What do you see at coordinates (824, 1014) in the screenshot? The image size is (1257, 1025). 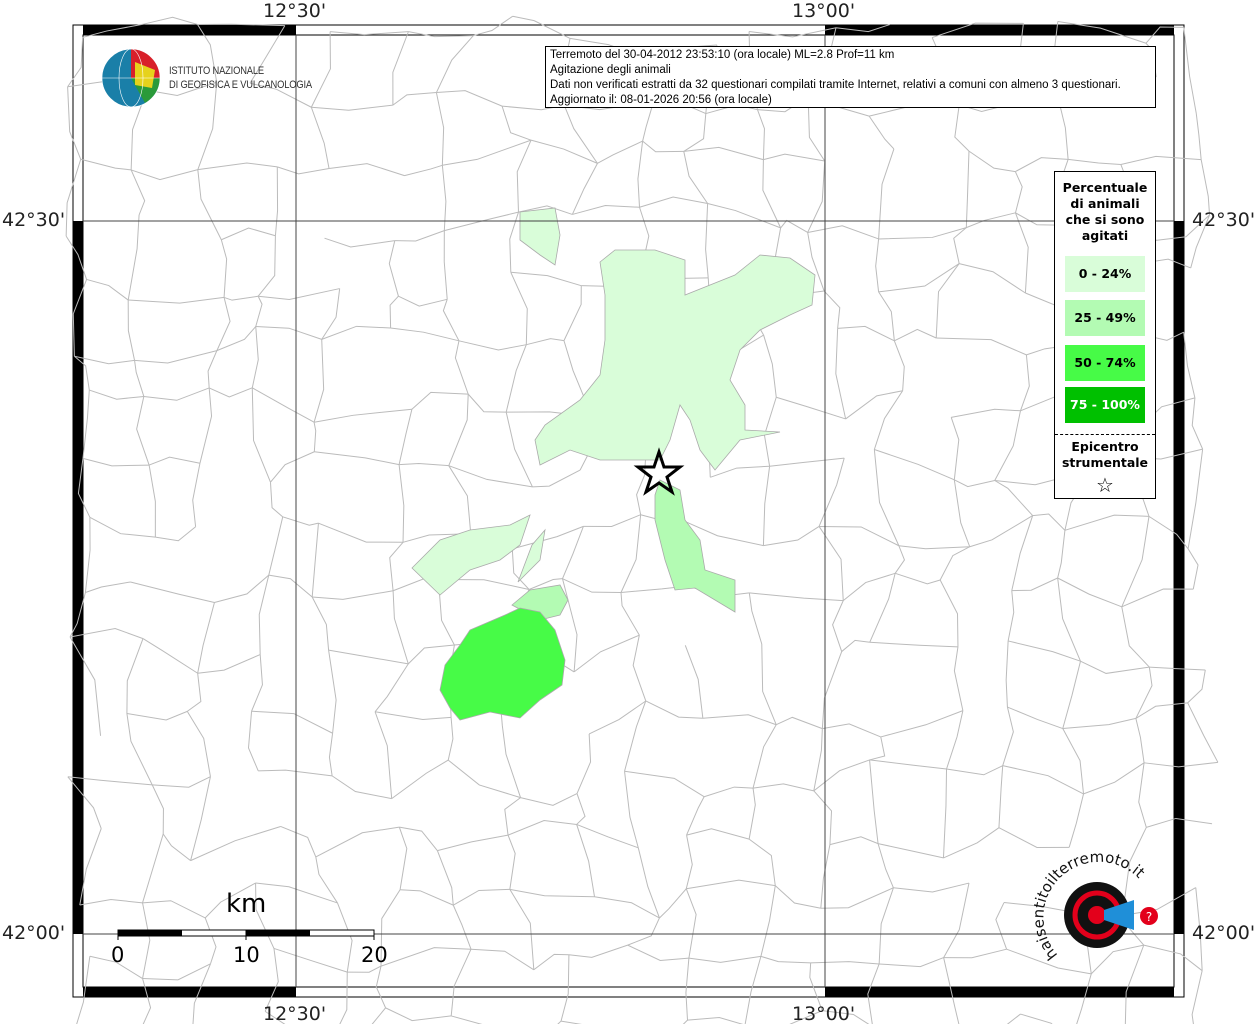 I see `lon-label-bottom-right: 13°00'` at bounding box center [824, 1014].